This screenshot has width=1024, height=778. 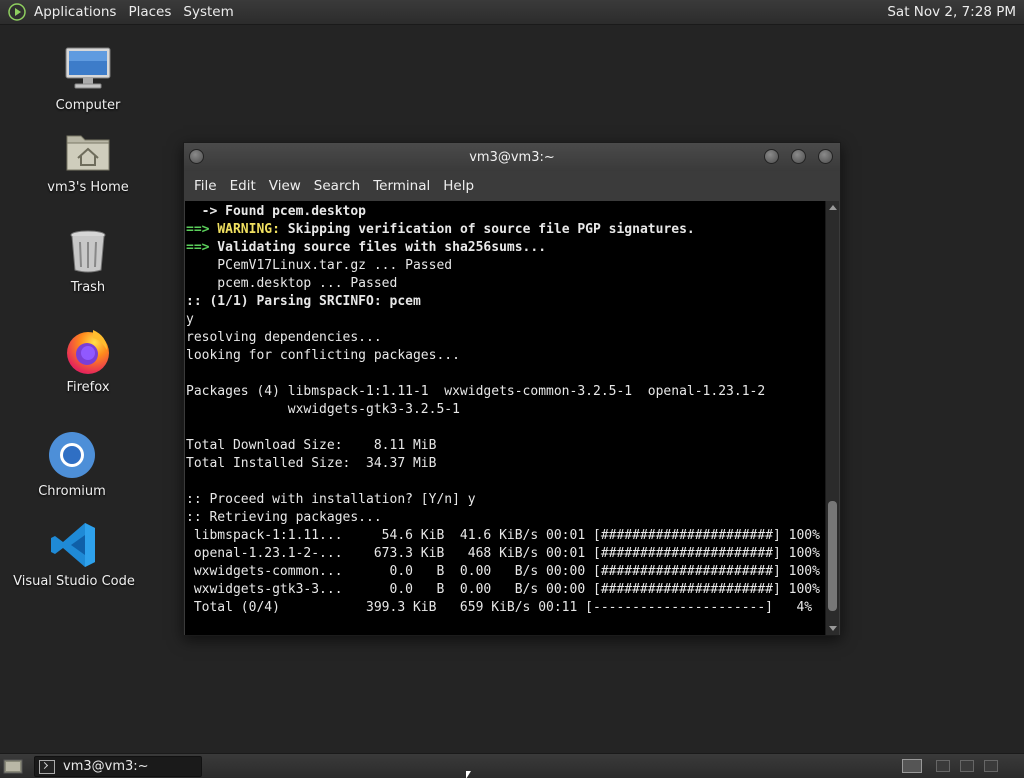 I want to click on clock: Sat Nov 2, 7:28 PM, so click(x=951, y=12).